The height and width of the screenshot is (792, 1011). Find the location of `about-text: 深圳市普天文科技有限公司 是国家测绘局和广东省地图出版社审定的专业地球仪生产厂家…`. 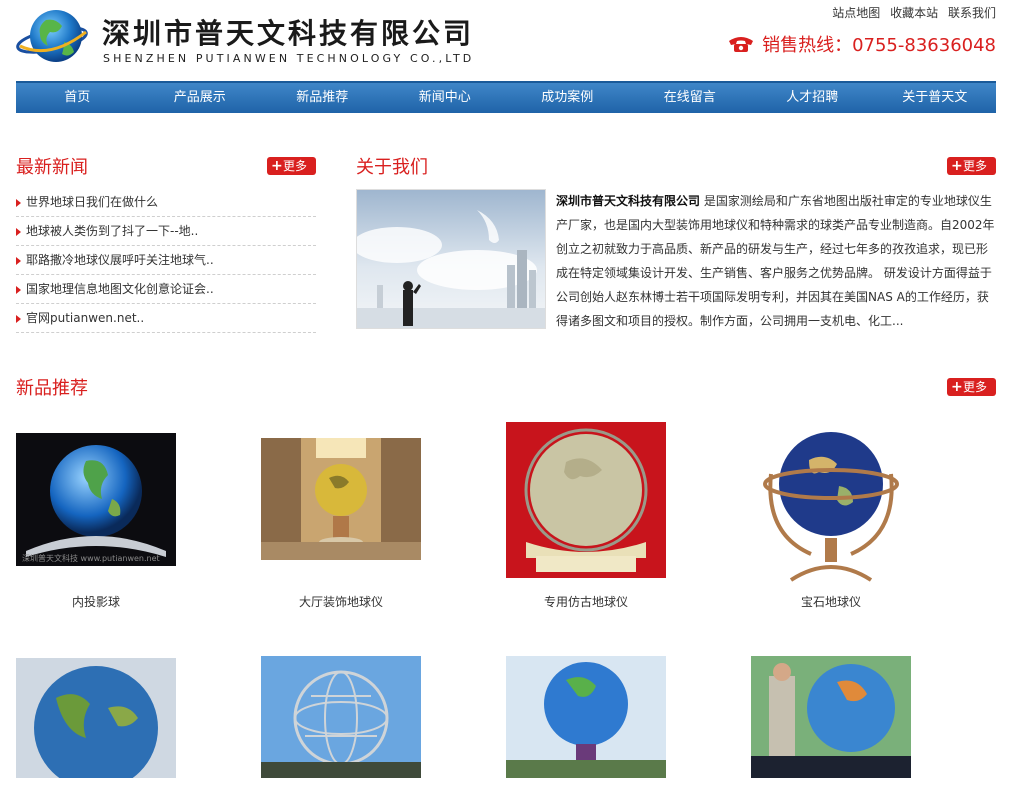

about-text: 深圳市普天文科技有限公司 是国家测绘局和广东省地图出版社审定的专业地球仪生产厂家… is located at coordinates (776, 261).